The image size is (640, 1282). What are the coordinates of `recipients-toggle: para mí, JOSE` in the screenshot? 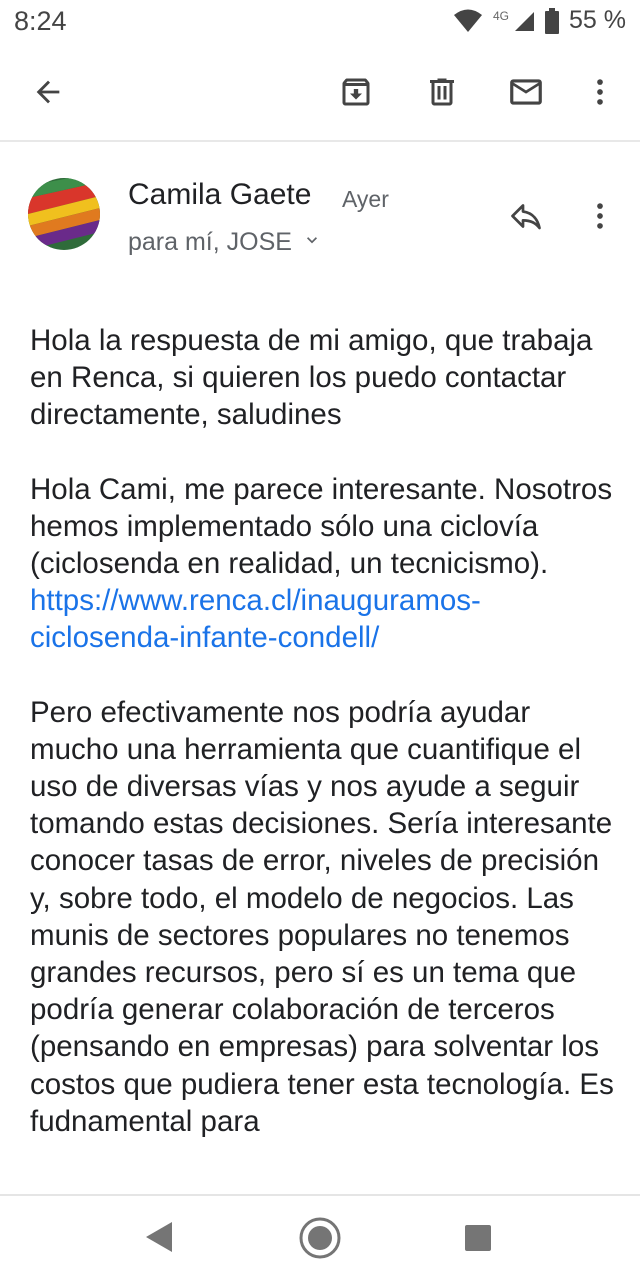 It's located at (225, 242).